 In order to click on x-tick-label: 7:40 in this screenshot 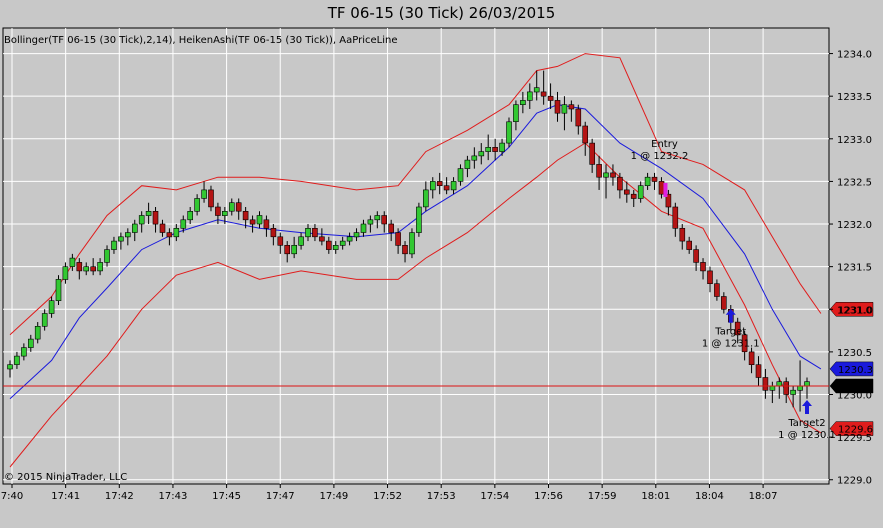, I will do `click(12, 496)`.